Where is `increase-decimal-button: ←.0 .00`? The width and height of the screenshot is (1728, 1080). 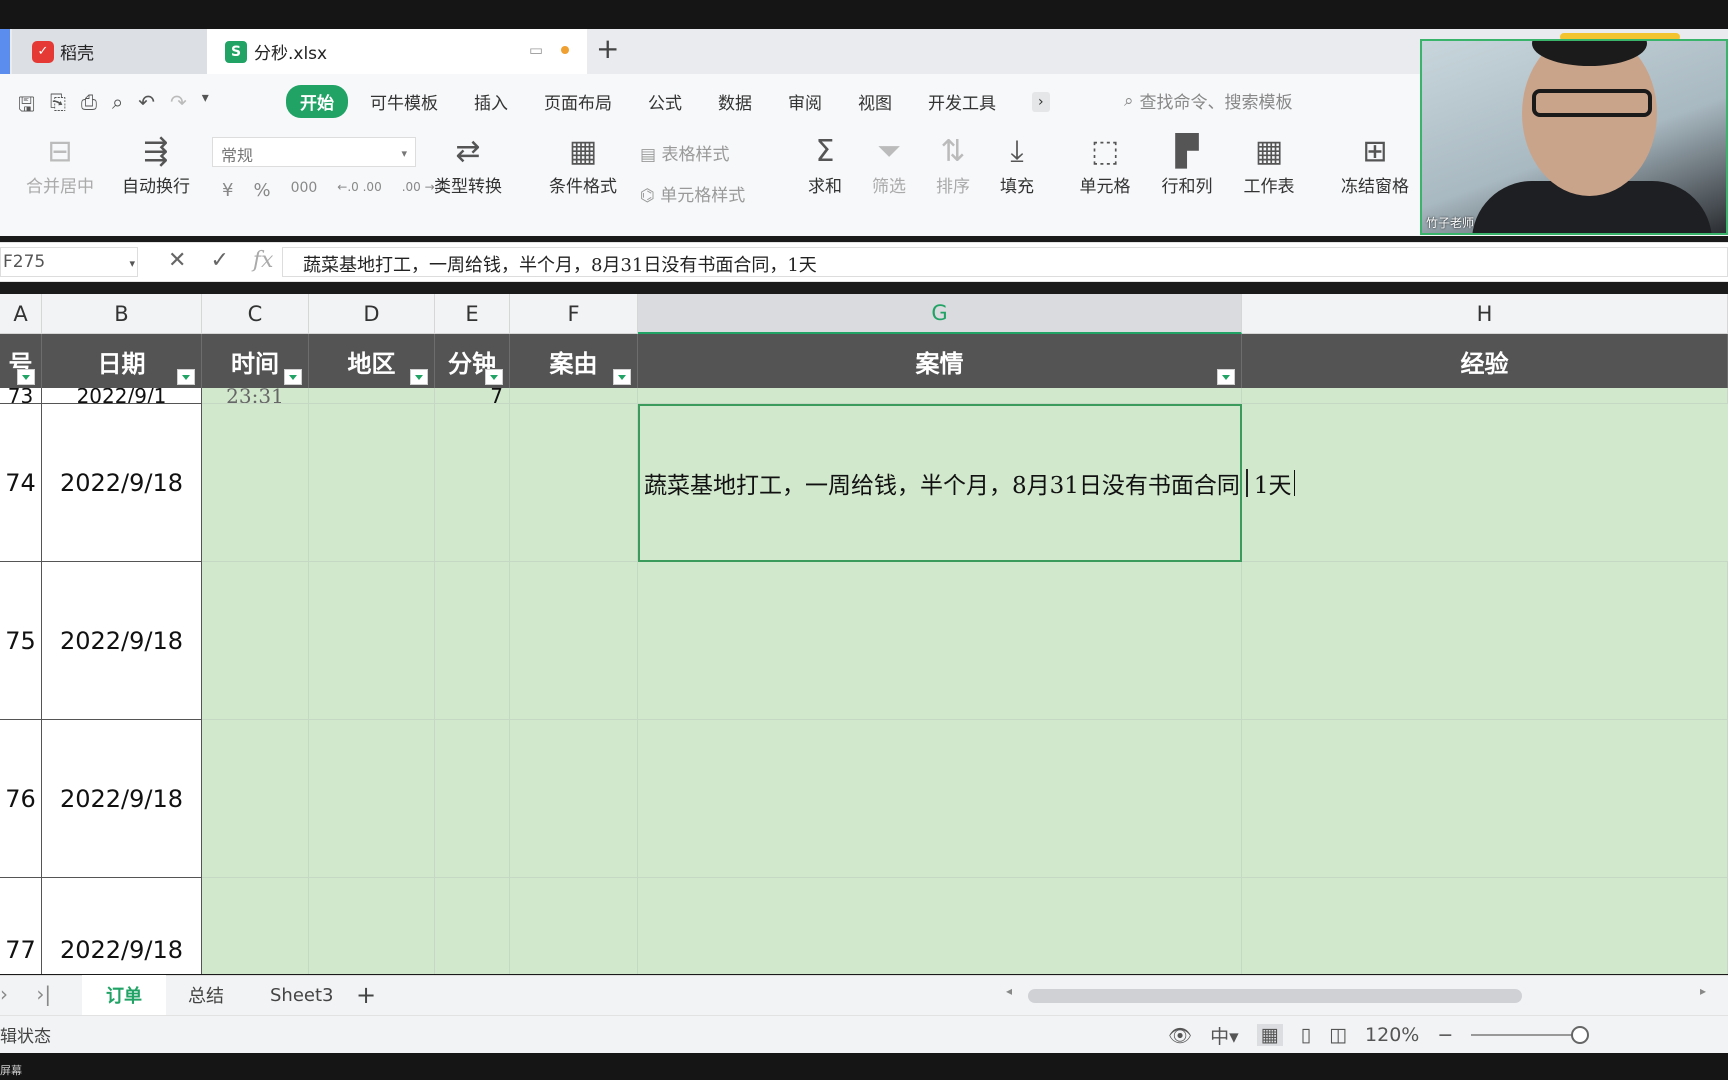
increase-decimal-button: ←.0 .00 is located at coordinates (359, 190).